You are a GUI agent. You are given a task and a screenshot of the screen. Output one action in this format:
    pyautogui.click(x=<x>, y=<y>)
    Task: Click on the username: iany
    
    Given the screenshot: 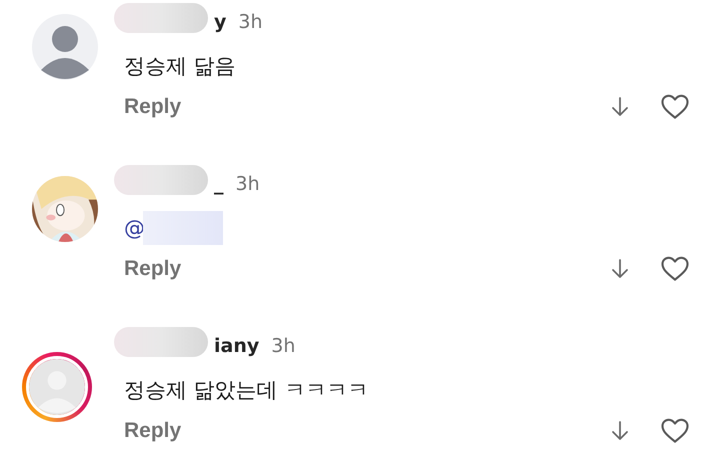 What is the action you would take?
    pyautogui.click(x=237, y=346)
    